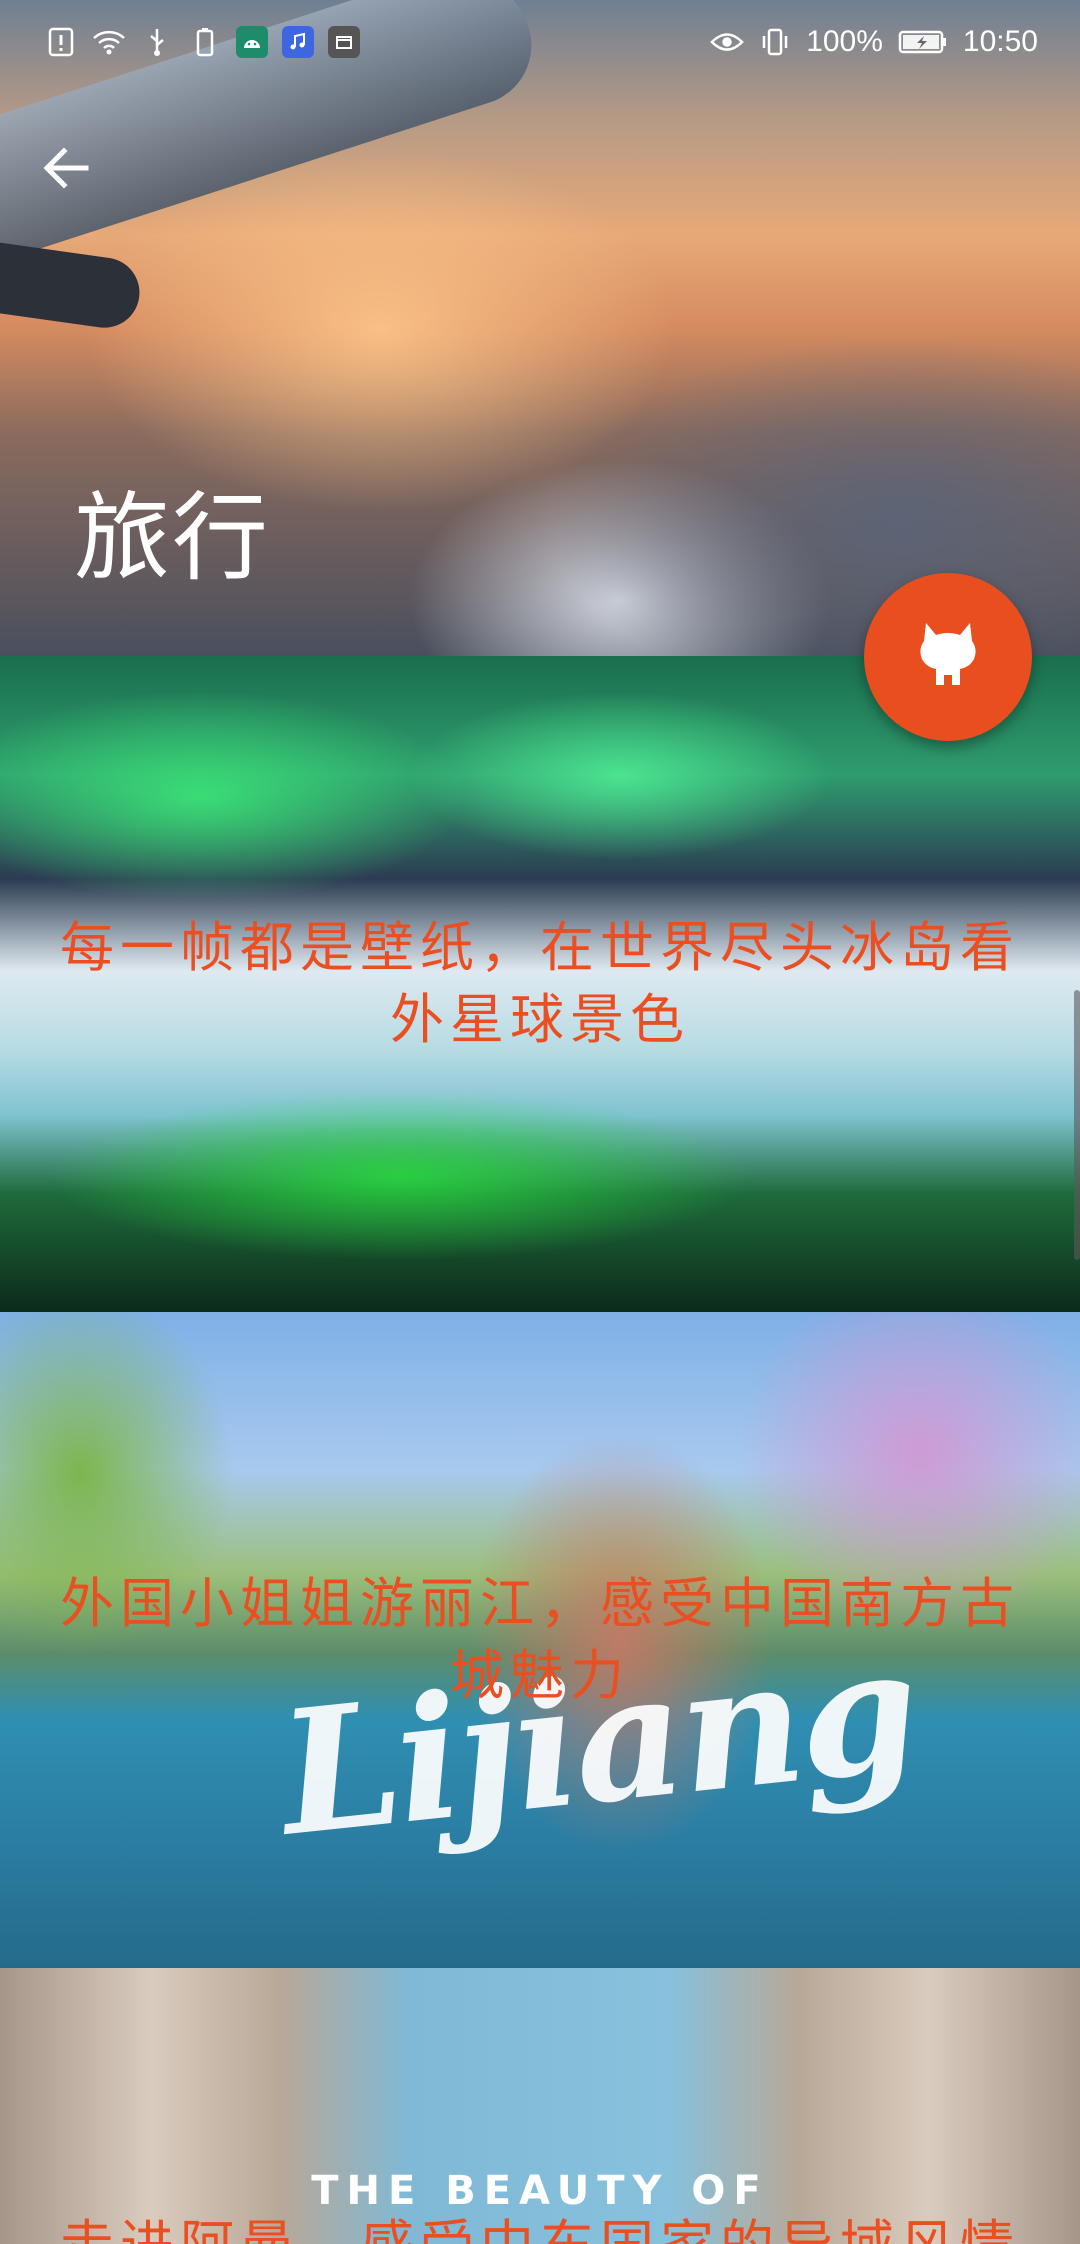  I want to click on music-app-icon, so click(298, 42).